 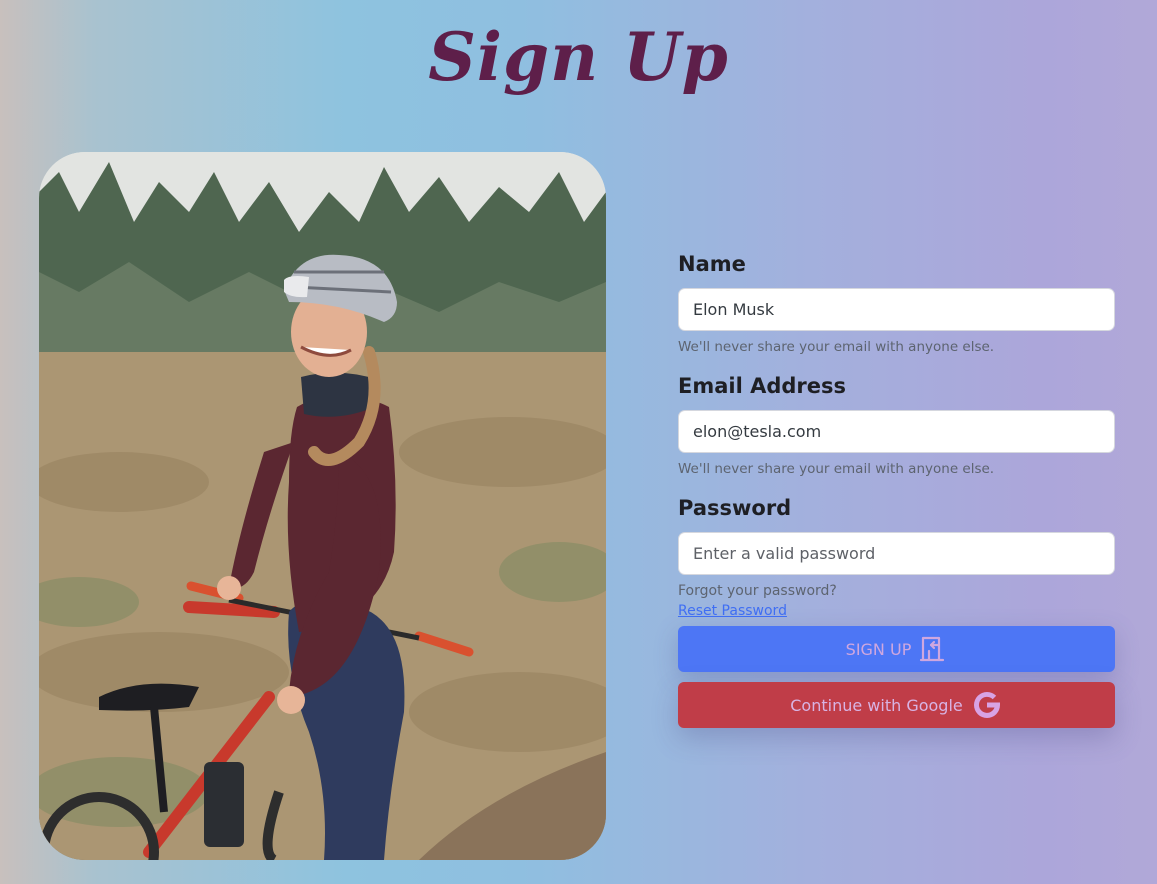 What do you see at coordinates (987, 705) in the screenshot?
I see `google-icon` at bounding box center [987, 705].